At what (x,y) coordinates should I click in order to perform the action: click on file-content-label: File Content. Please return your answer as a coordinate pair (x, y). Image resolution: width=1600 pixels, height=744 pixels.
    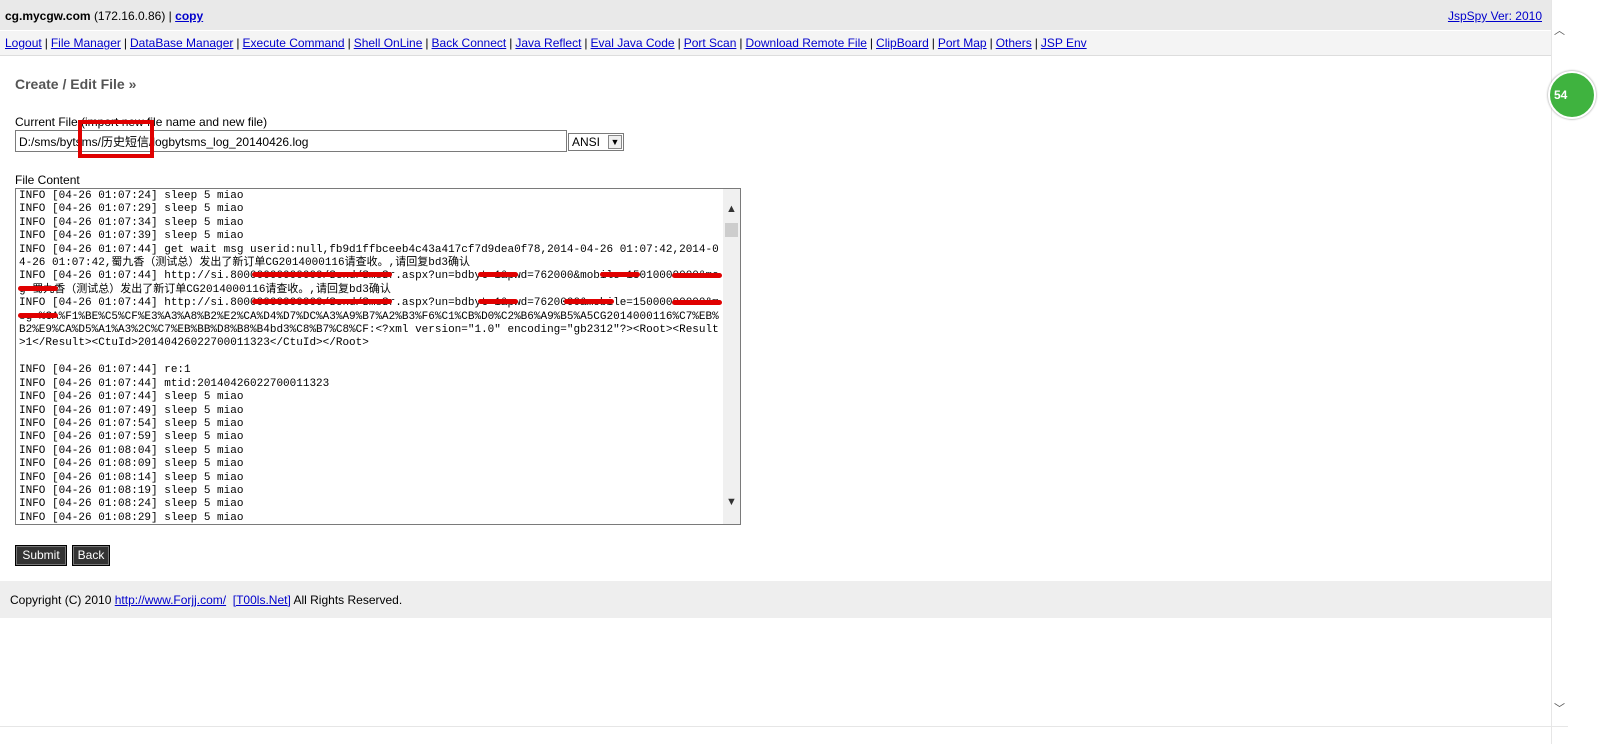
    Looking at the image, I should click on (47, 180).